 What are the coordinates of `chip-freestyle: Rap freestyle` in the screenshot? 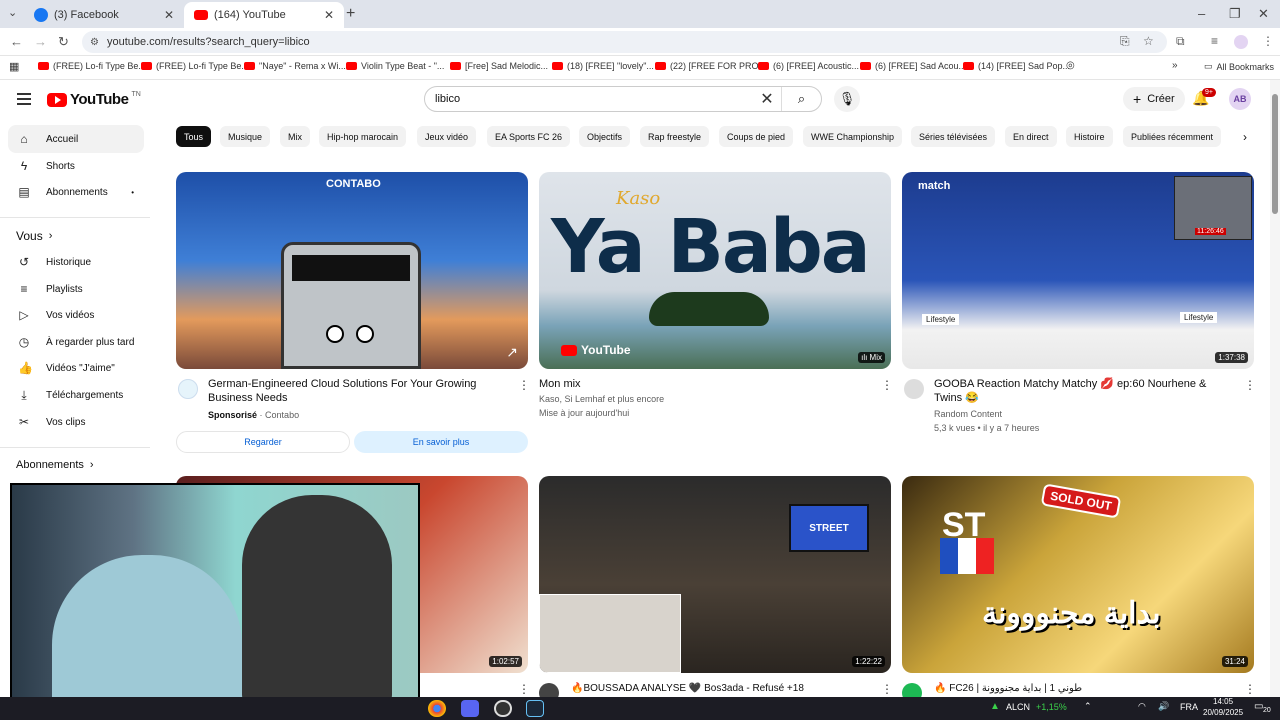 It's located at (675, 136).